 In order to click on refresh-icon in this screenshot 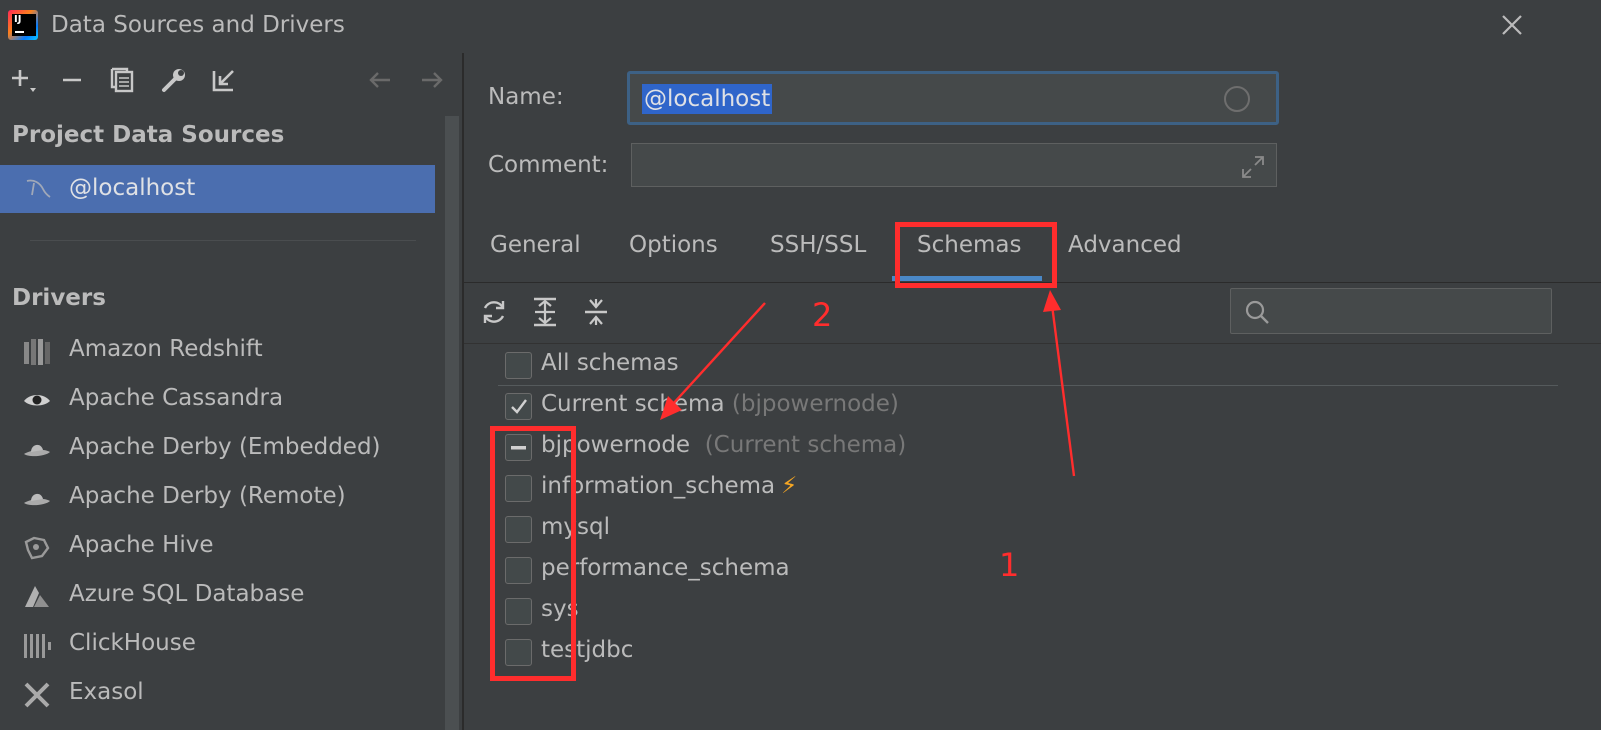, I will do `click(494, 312)`.